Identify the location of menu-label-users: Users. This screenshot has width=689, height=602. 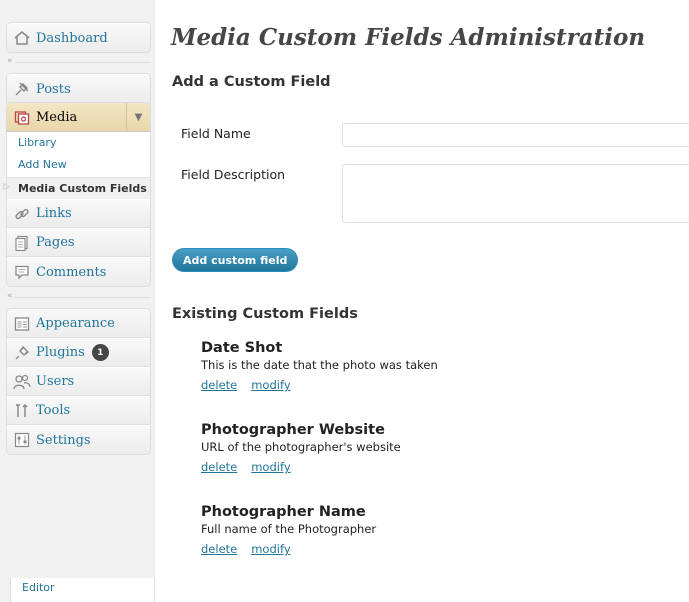
(55, 381).